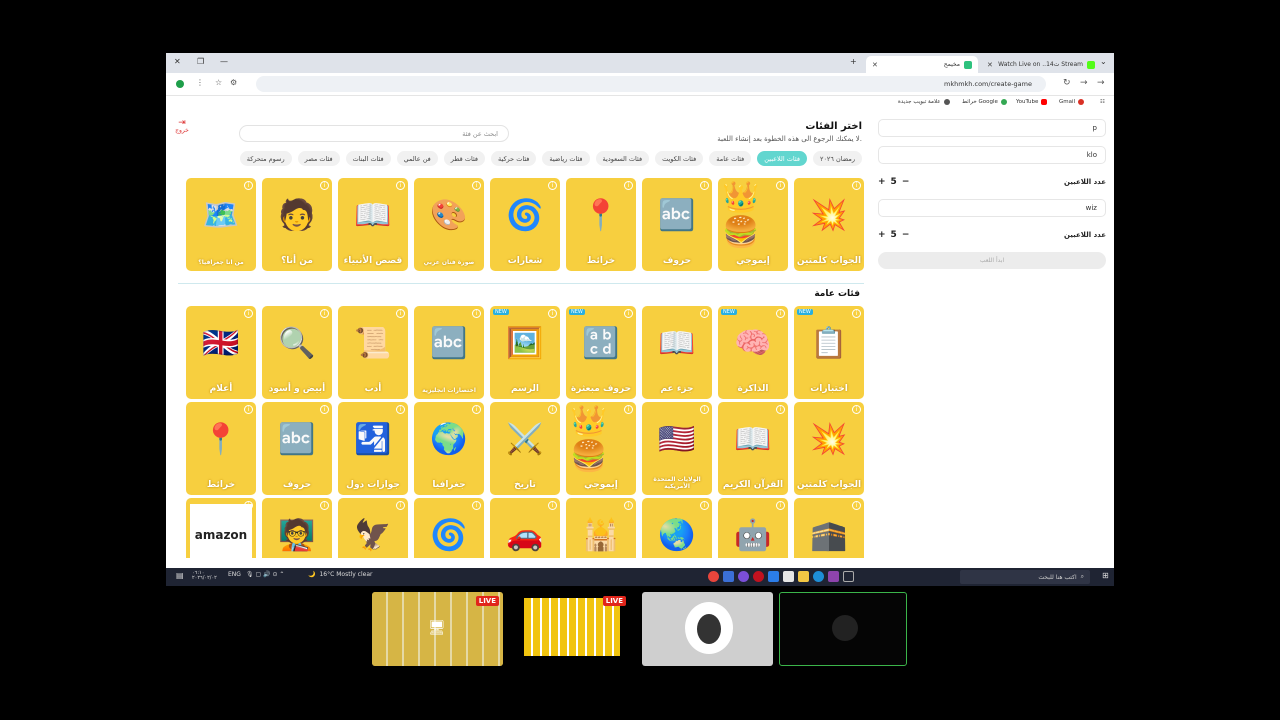 This screenshot has height=720, width=1280. Describe the element at coordinates (837, 158) in the screenshot. I see `category-chip: رمضان ٢٠٢٦` at that location.